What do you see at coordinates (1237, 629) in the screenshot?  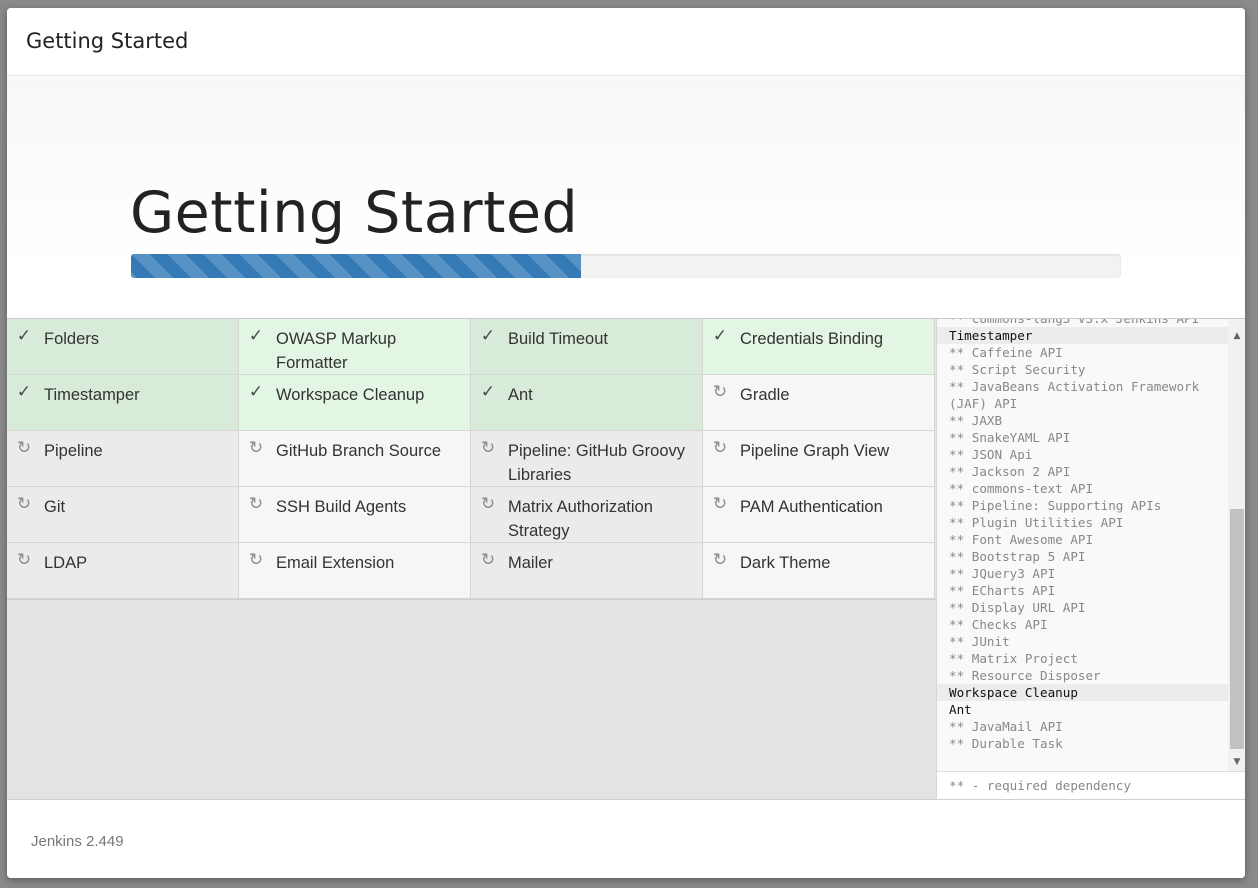 I see `scroll-thumb` at bounding box center [1237, 629].